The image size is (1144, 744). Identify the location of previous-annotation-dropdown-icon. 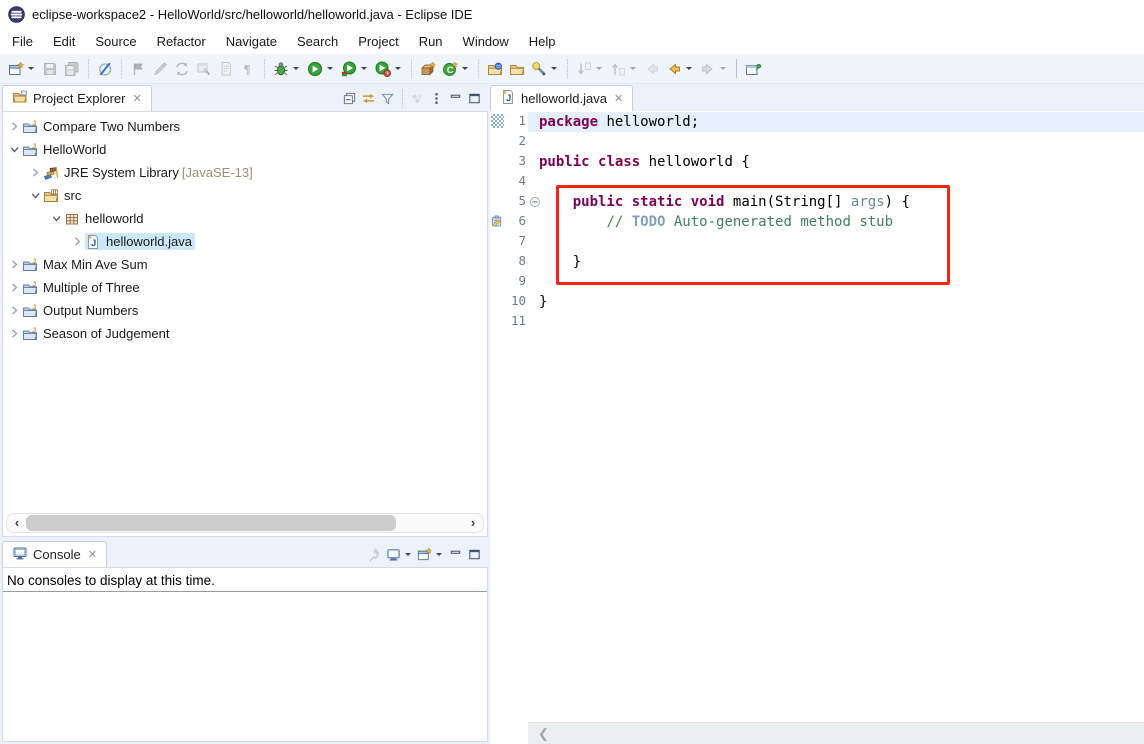
(633, 70).